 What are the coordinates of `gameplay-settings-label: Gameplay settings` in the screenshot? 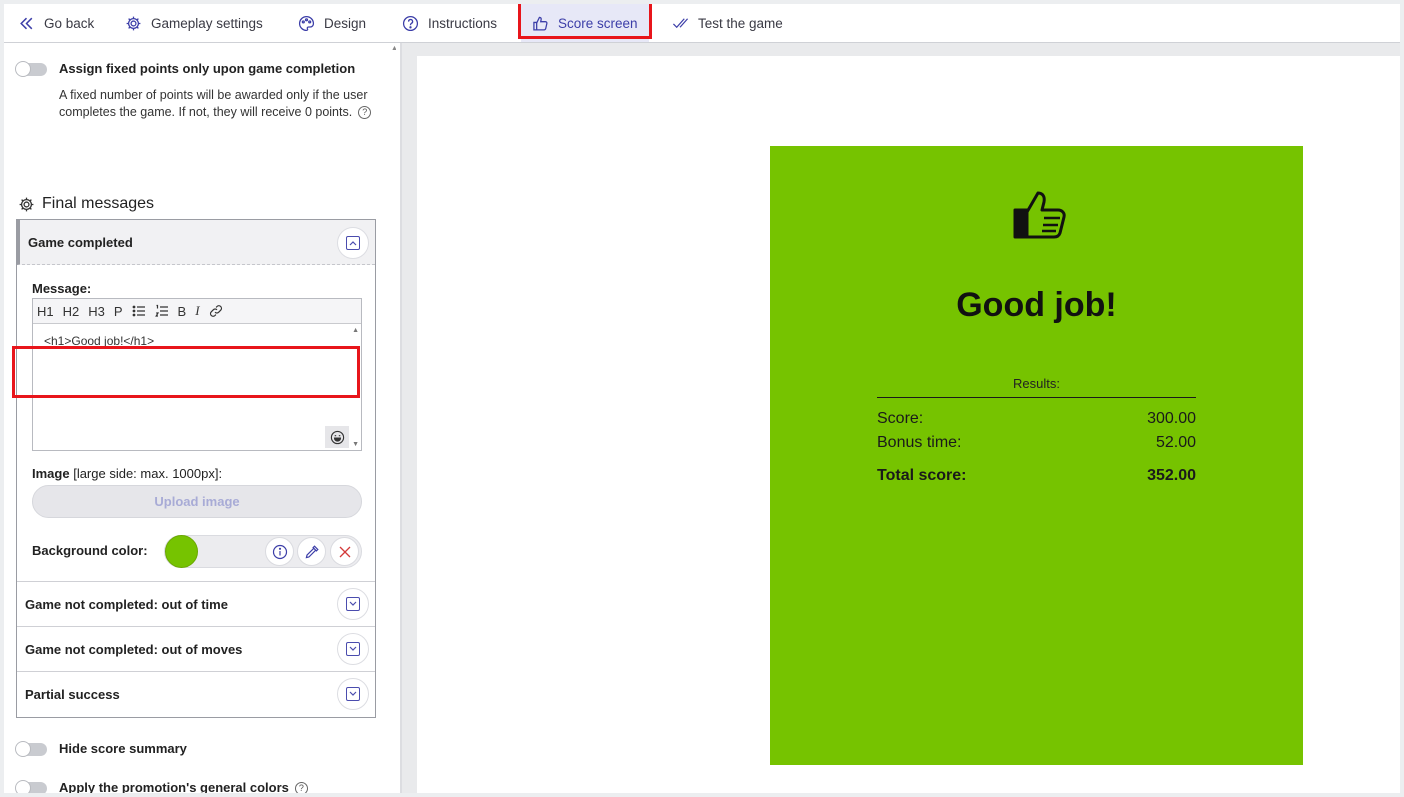 It's located at (207, 23).